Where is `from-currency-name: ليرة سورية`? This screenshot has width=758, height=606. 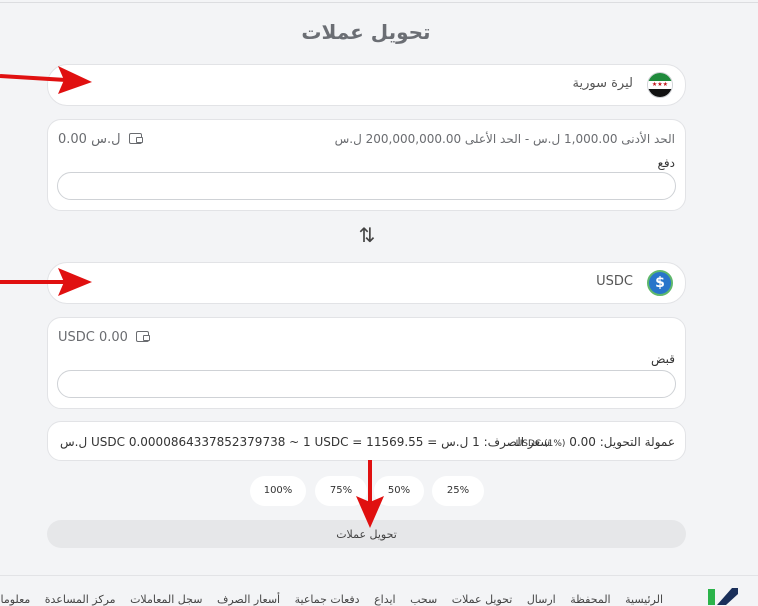
from-currency-name: ليرة سورية is located at coordinates (602, 83).